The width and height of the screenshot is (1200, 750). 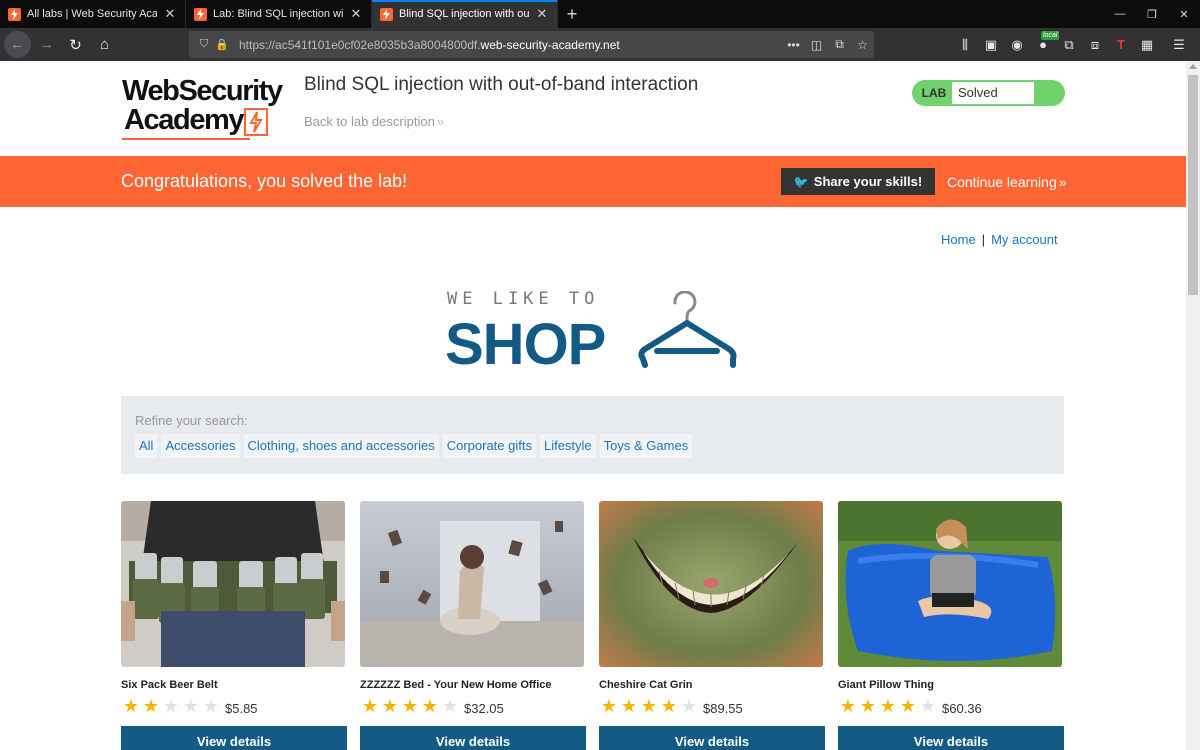 What do you see at coordinates (1062, 182) in the screenshot?
I see `double-chevron-right-icon: »` at bounding box center [1062, 182].